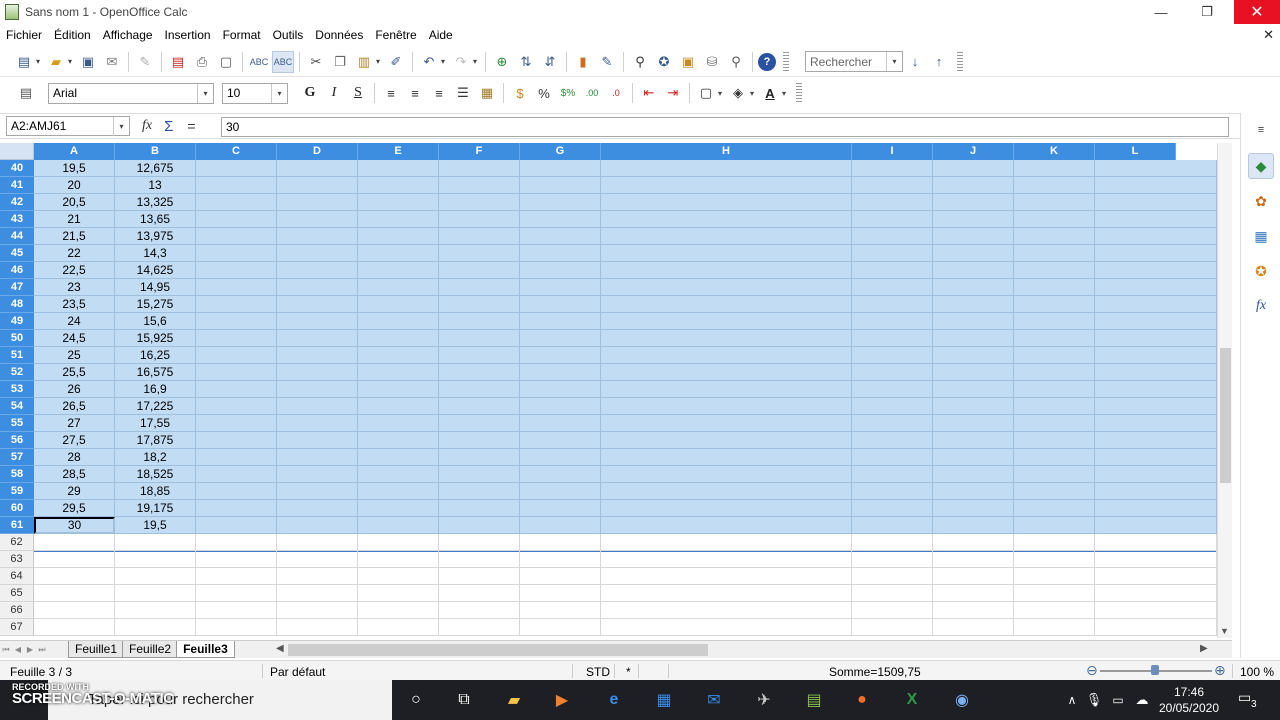  Describe the element at coordinates (26, 93) in the screenshot. I see `styles-formatting-icon: ▤` at that location.